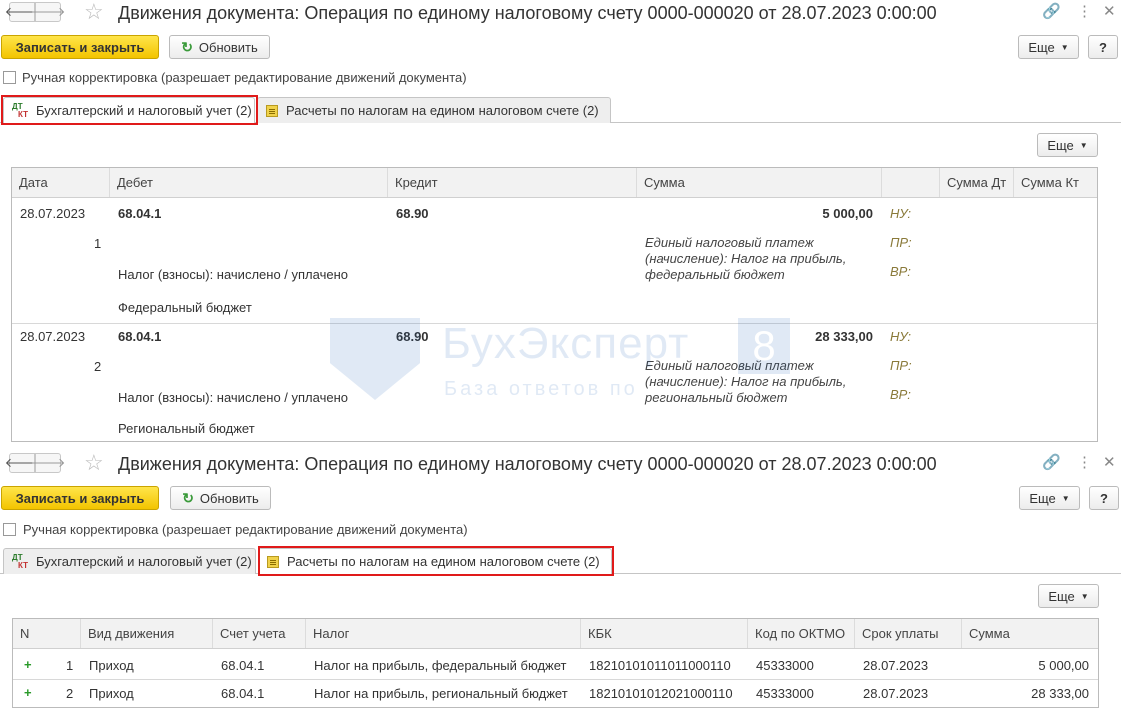  Describe the element at coordinates (901, 213) in the screenshot. I see `row1-nu-label: НУ:` at that location.